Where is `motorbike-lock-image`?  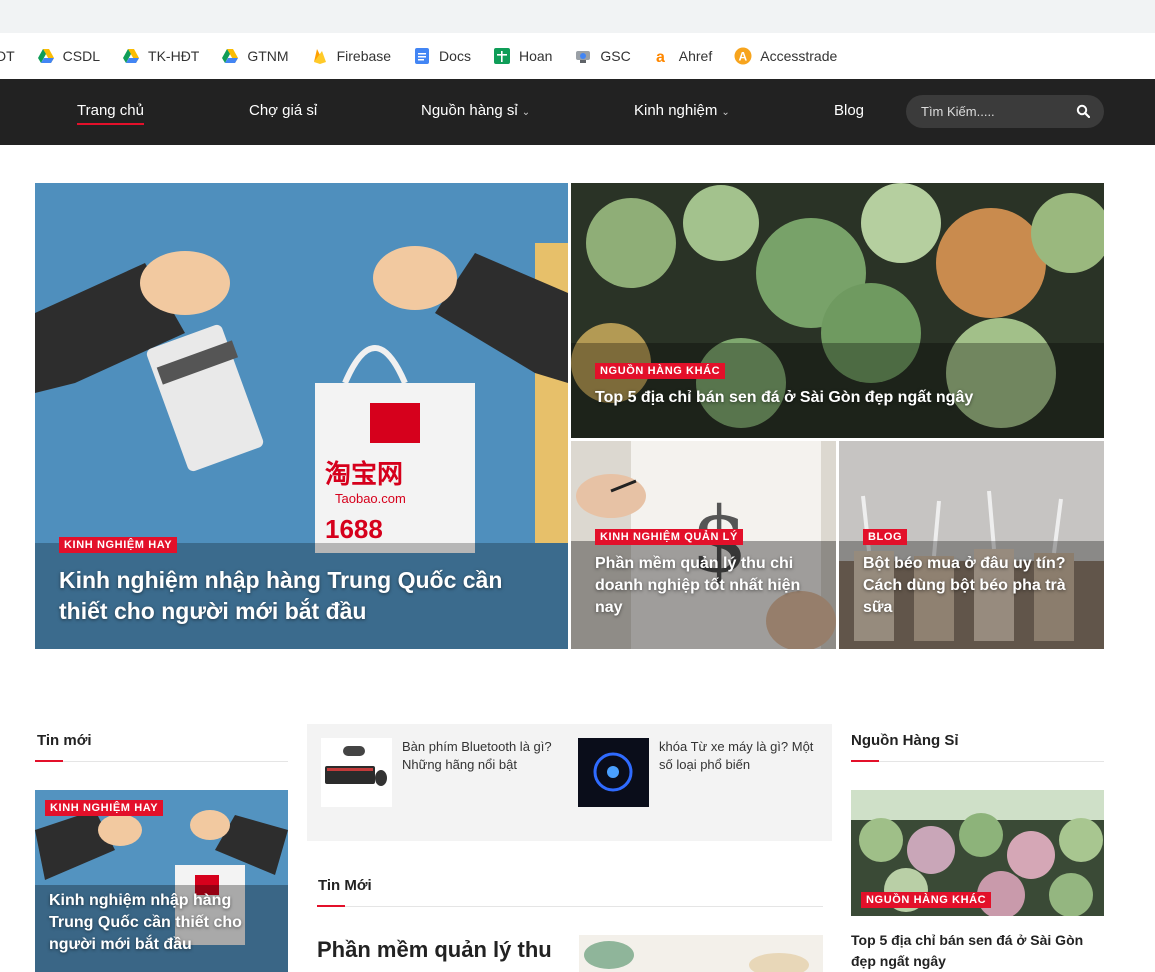 motorbike-lock-image is located at coordinates (613, 772).